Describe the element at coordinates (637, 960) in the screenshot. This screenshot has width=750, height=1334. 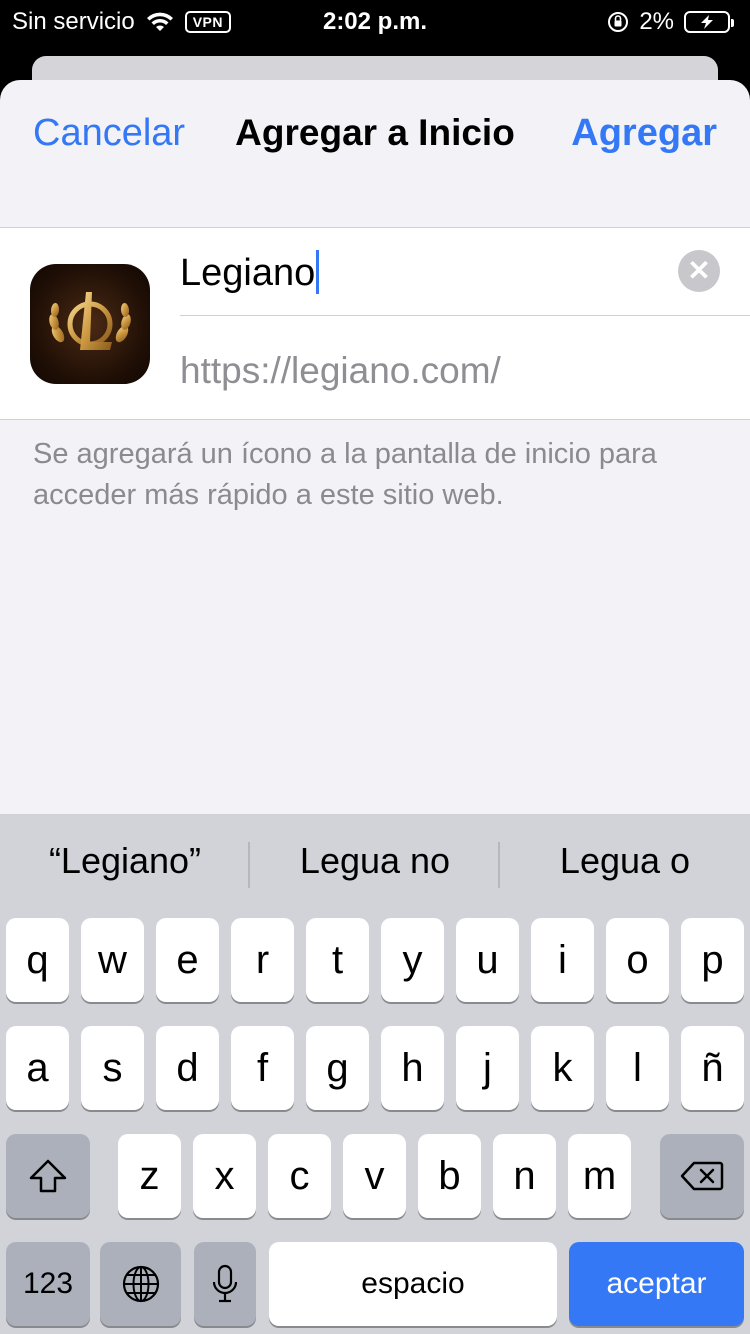
I see `key-o: o` at that location.